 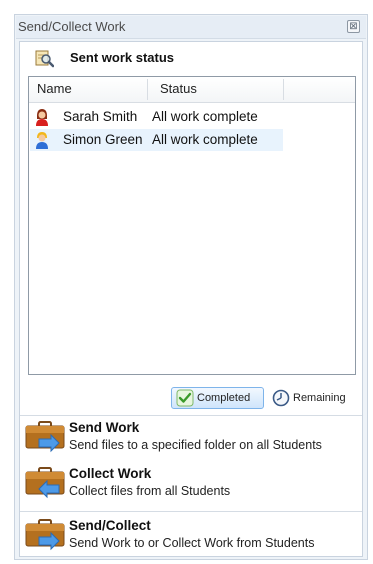 What do you see at coordinates (319, 398) in the screenshot?
I see `remaining-label: Remaining` at bounding box center [319, 398].